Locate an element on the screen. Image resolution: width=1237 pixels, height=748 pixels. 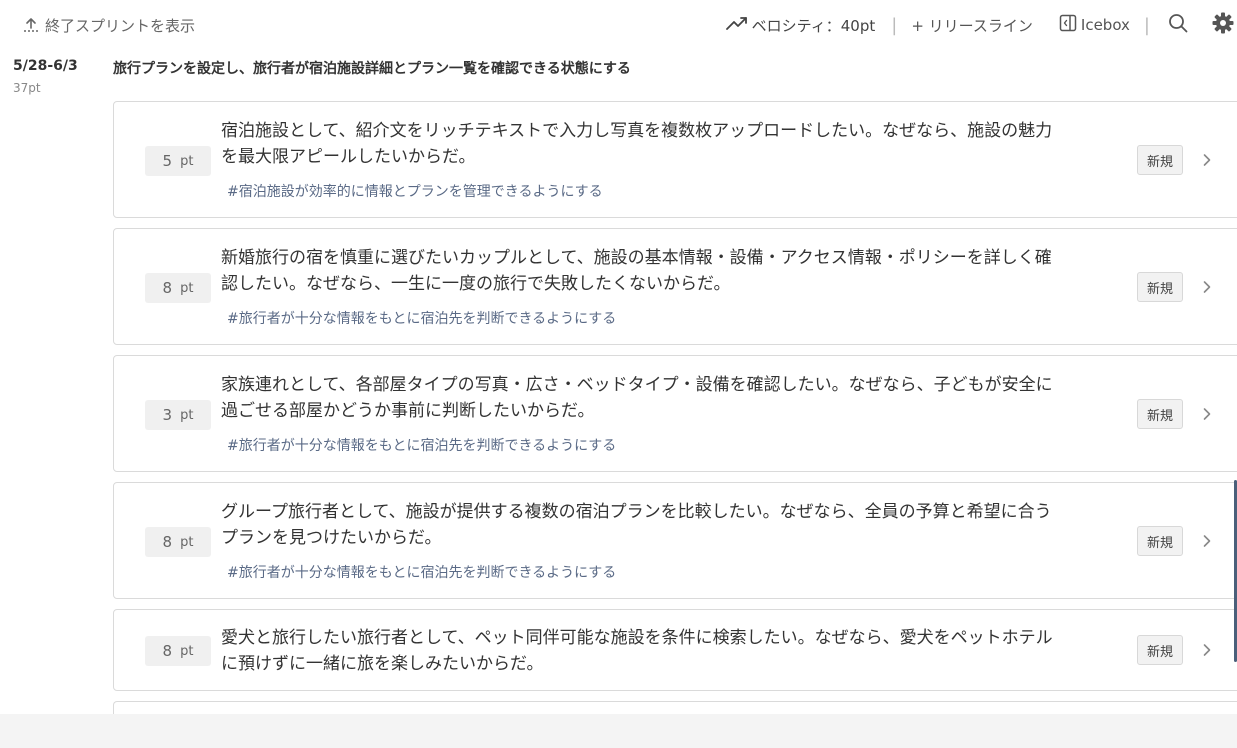
velocity-button: ベロシティ：40pt is located at coordinates (800, 25).